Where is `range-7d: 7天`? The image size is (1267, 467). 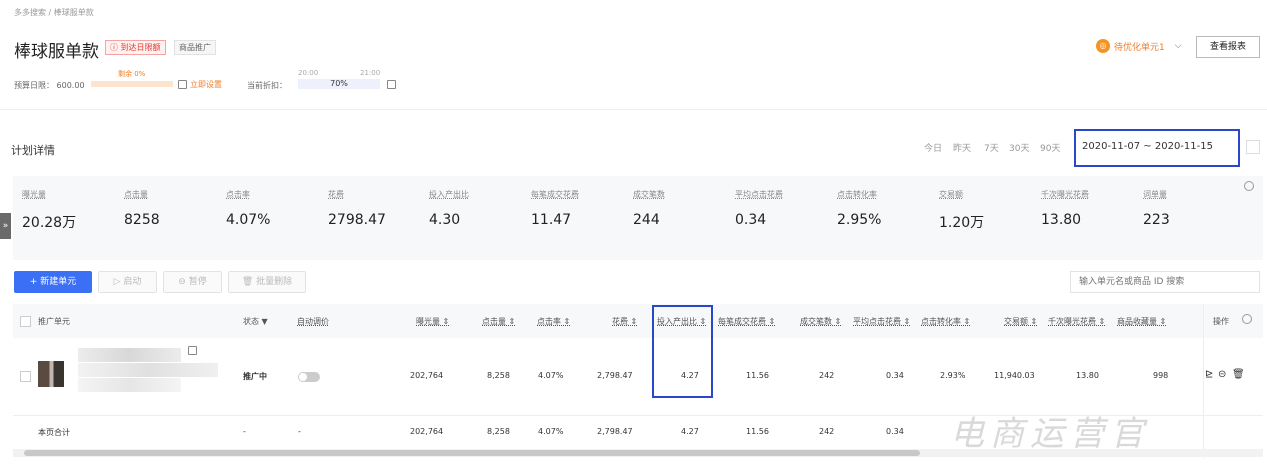
range-7d: 7天 is located at coordinates (991, 147).